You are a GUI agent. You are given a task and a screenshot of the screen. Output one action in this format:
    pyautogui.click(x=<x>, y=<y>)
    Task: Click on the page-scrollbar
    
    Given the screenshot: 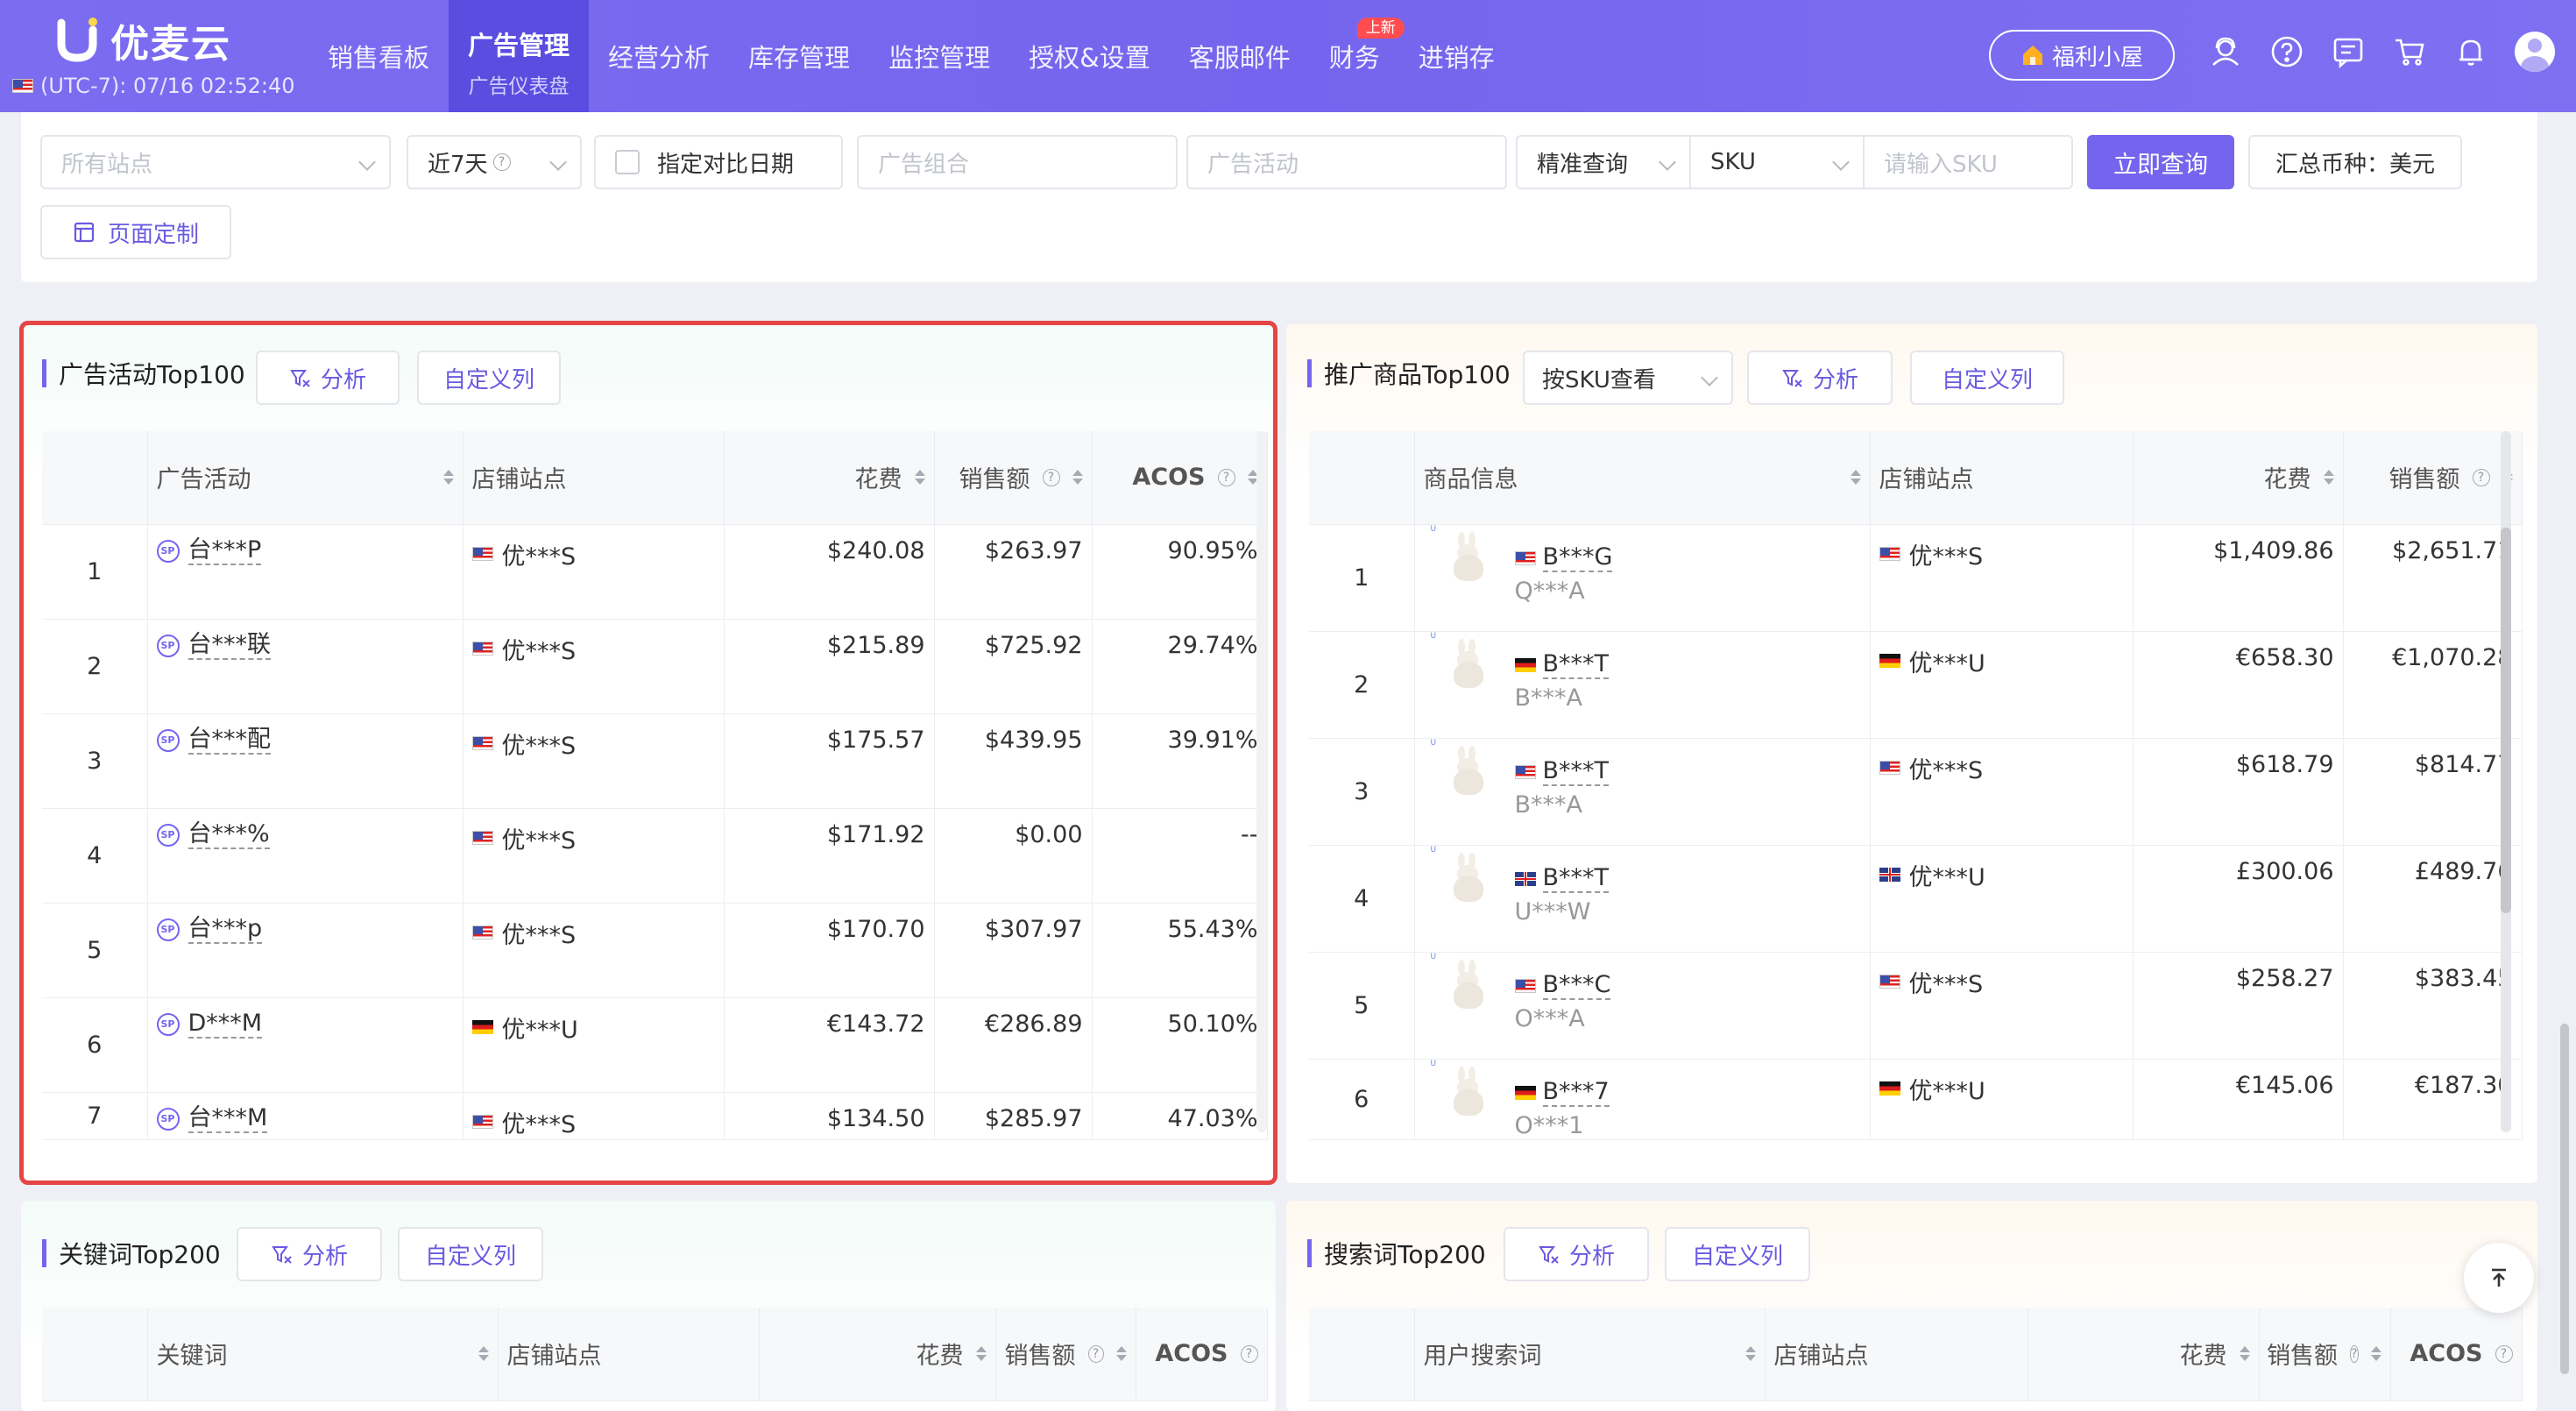 What is the action you would take?
    pyautogui.click(x=2564, y=754)
    